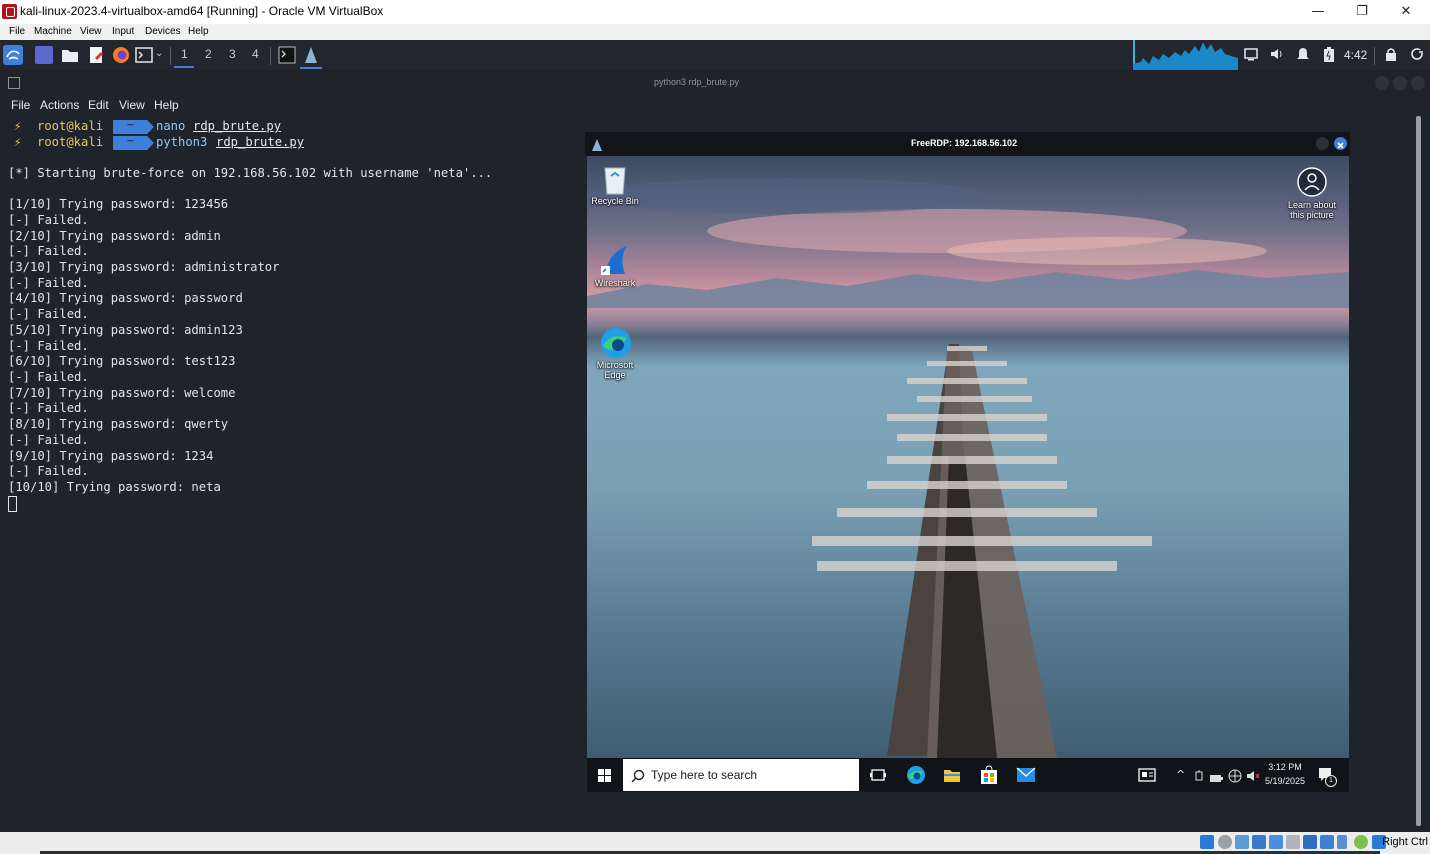 The height and width of the screenshot is (854, 1430). What do you see at coordinates (1329, 56) in the screenshot?
I see `battery-icon` at bounding box center [1329, 56].